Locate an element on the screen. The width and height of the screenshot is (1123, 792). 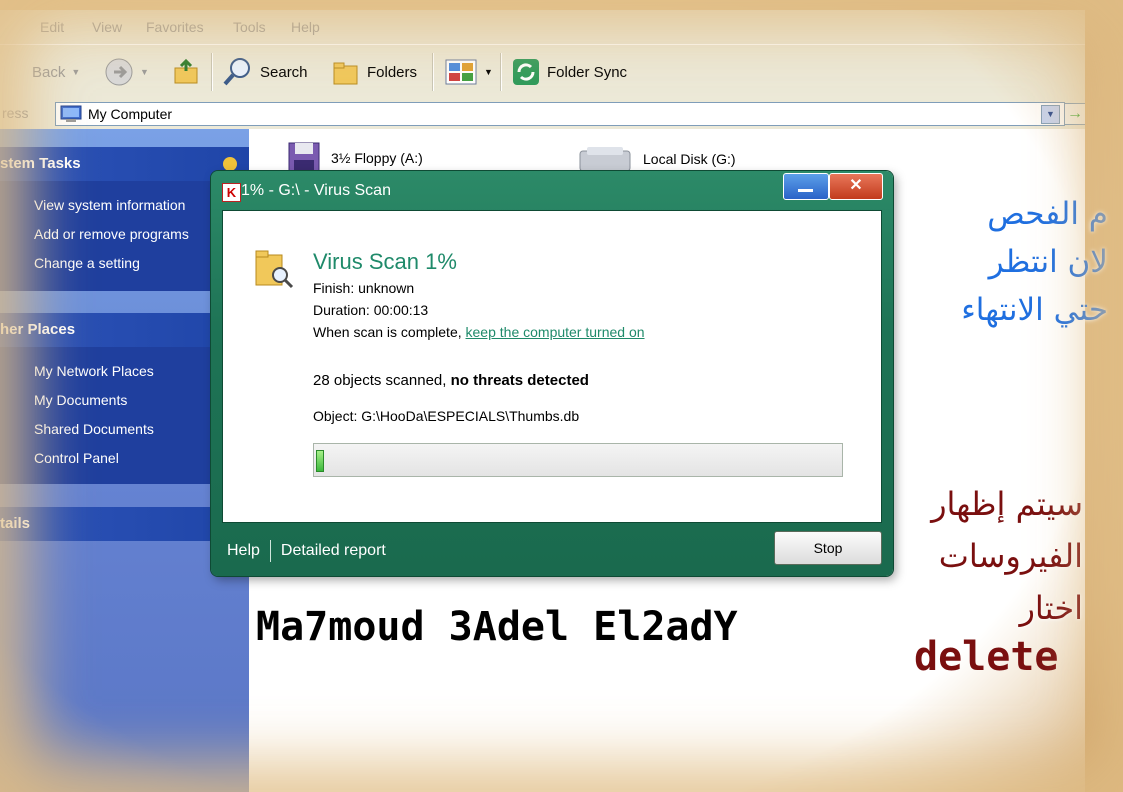
arabic-line: حتي الانتهاء is located at coordinates (1034, 310).